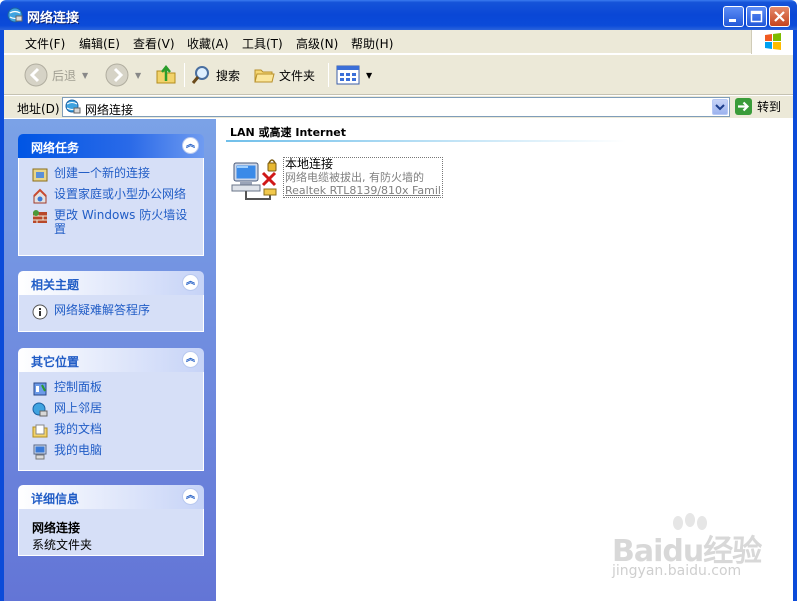 Image resolution: width=797 pixels, height=601 pixels. I want to click on forward-dropdown-icon: ▼, so click(138, 75).